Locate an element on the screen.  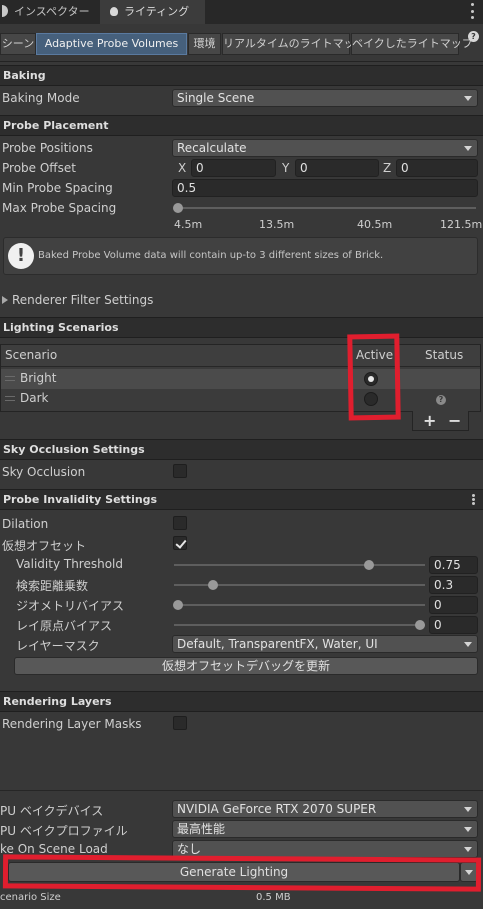
bake-device-value: NVIDIA GeForce RTX 2070 SUPER is located at coordinates (277, 809).